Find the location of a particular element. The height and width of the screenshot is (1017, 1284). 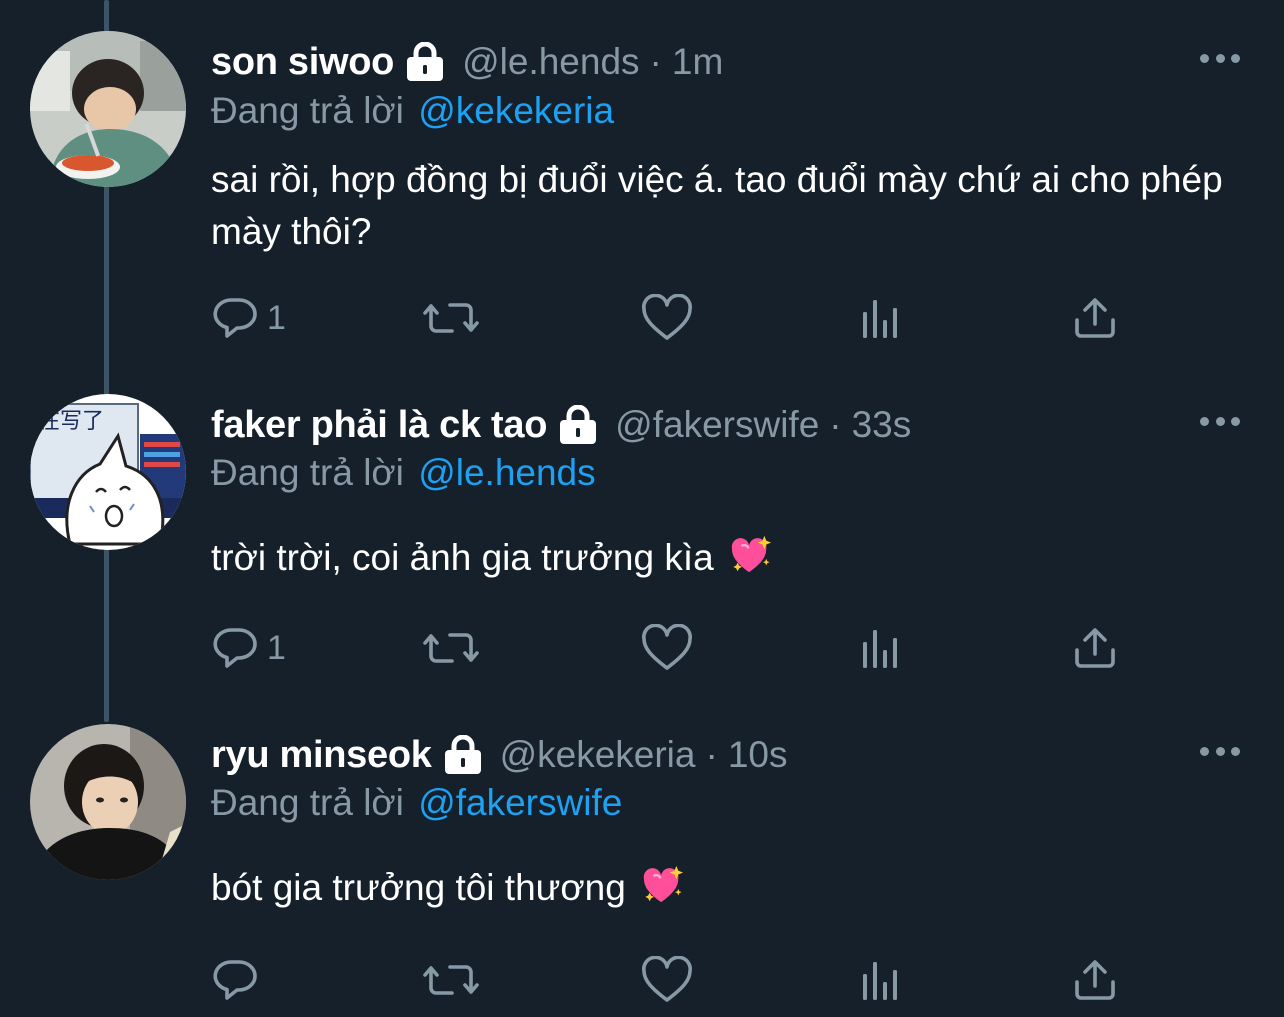

tweet-text-content: trời trời, coi ảnh gia trưởng kìa is located at coordinates (462, 557).